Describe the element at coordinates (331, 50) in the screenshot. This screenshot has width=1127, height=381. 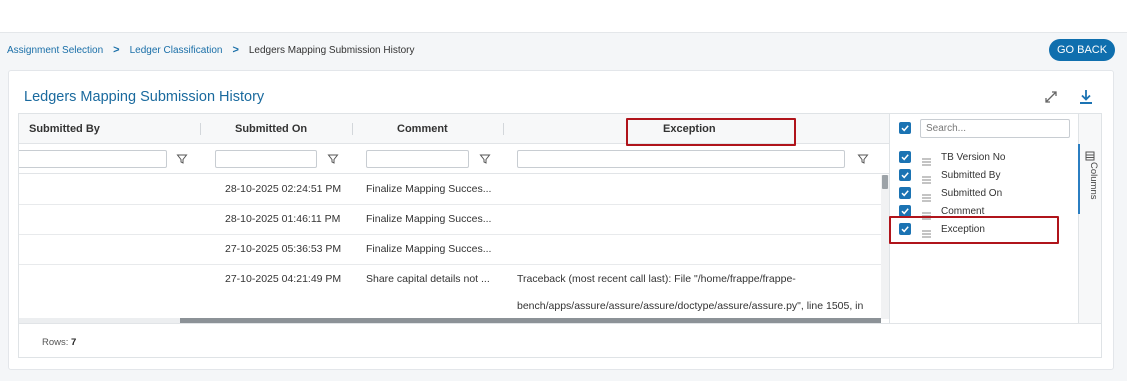
I see `breadcrumb-current: Ledgers Mapping Submission History` at that location.